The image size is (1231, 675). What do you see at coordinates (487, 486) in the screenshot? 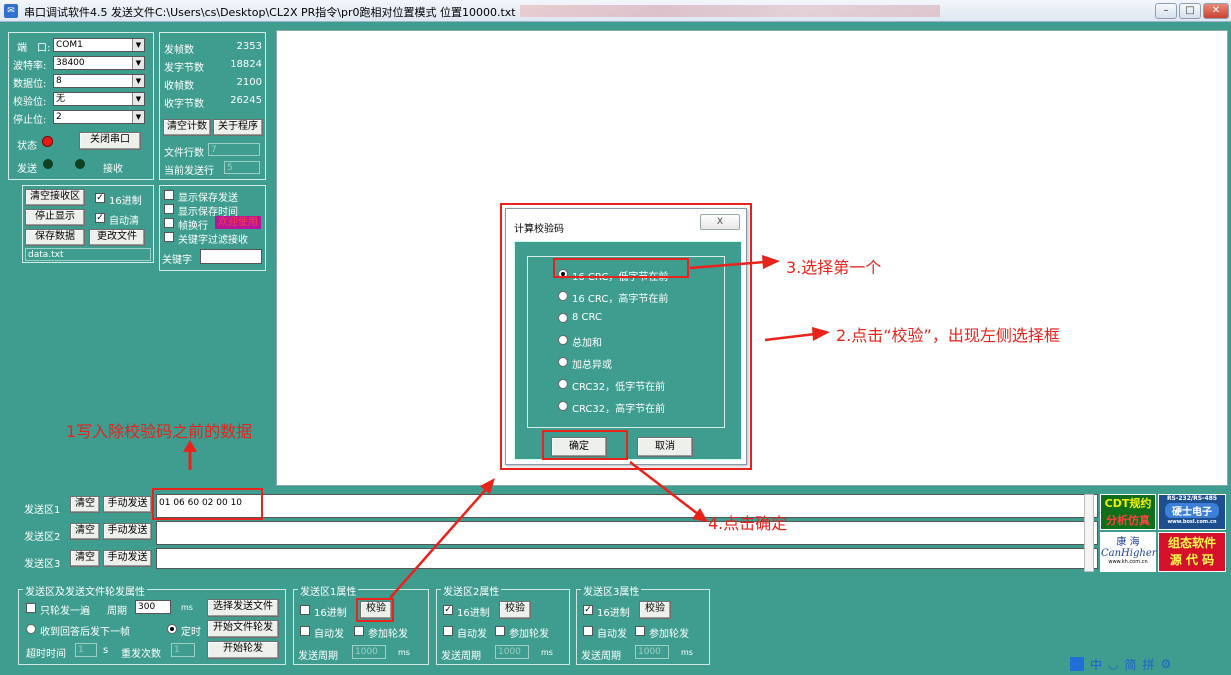
I see `arrow-up-right-icon` at bounding box center [487, 486].